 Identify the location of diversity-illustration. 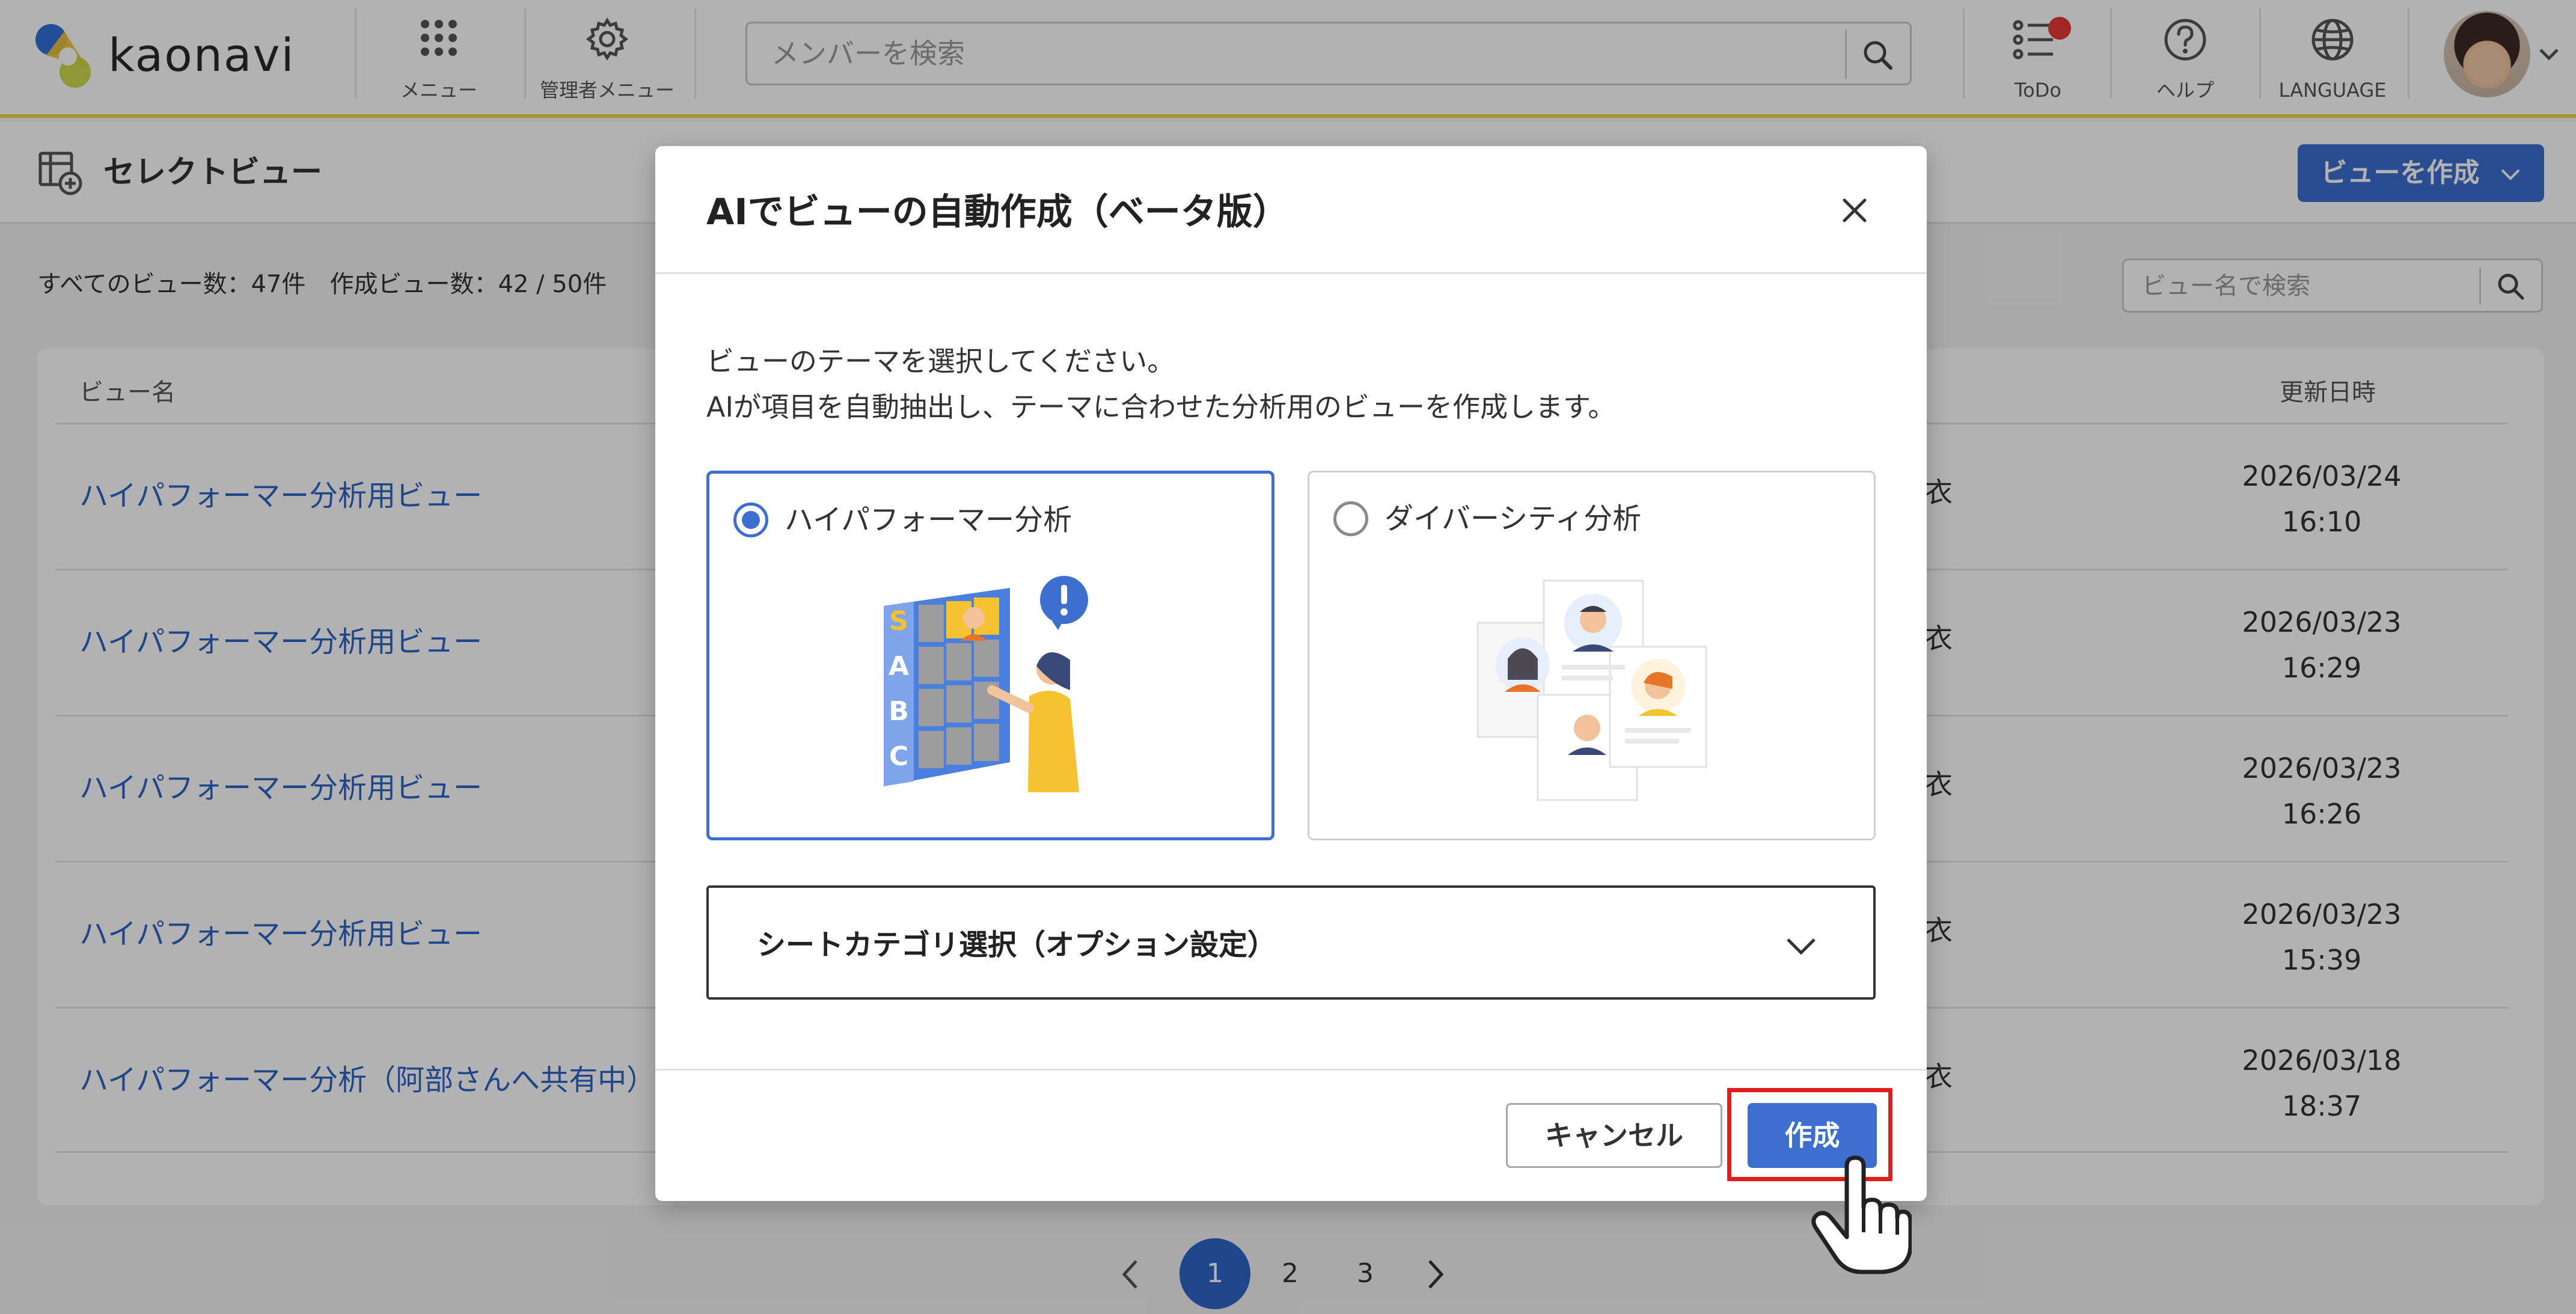
(1591, 690).